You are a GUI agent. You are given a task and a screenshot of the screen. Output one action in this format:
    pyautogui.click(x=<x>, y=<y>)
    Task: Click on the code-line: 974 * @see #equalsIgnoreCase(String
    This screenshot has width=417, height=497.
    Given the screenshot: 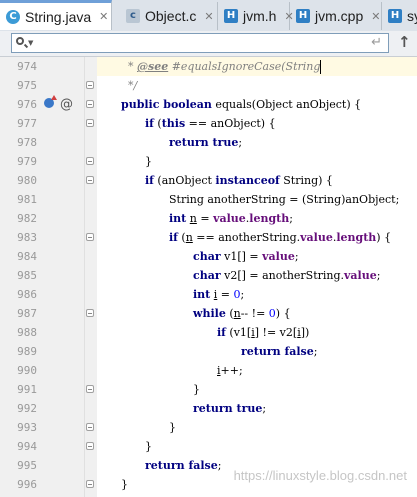 What is the action you would take?
    pyautogui.click(x=208, y=66)
    